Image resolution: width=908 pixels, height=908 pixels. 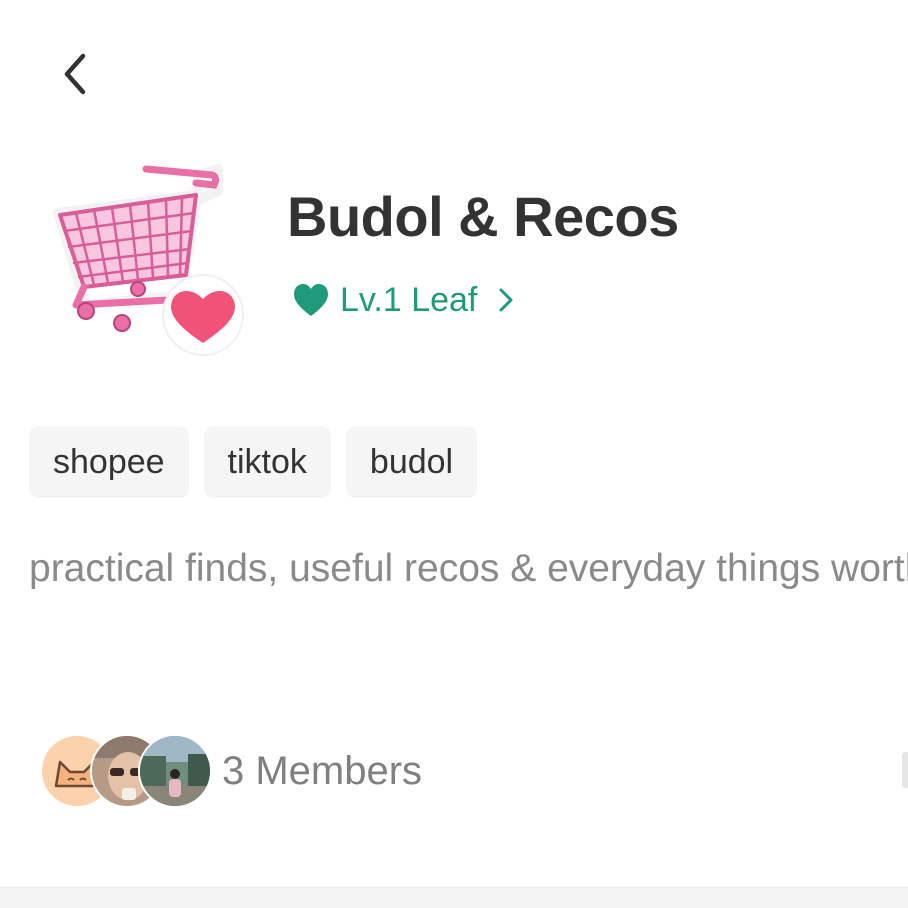 I want to click on group-title: Budol & Recos, so click(x=483, y=216).